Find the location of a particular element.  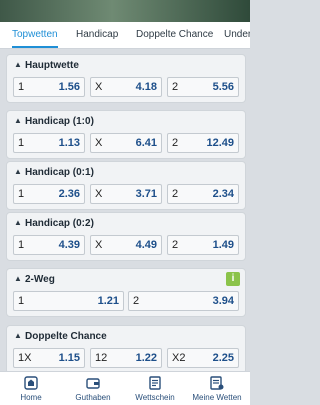

market-2-weg: ▲ 2-Weg i 1 1.21 2 3.94 is located at coordinates (126, 292).